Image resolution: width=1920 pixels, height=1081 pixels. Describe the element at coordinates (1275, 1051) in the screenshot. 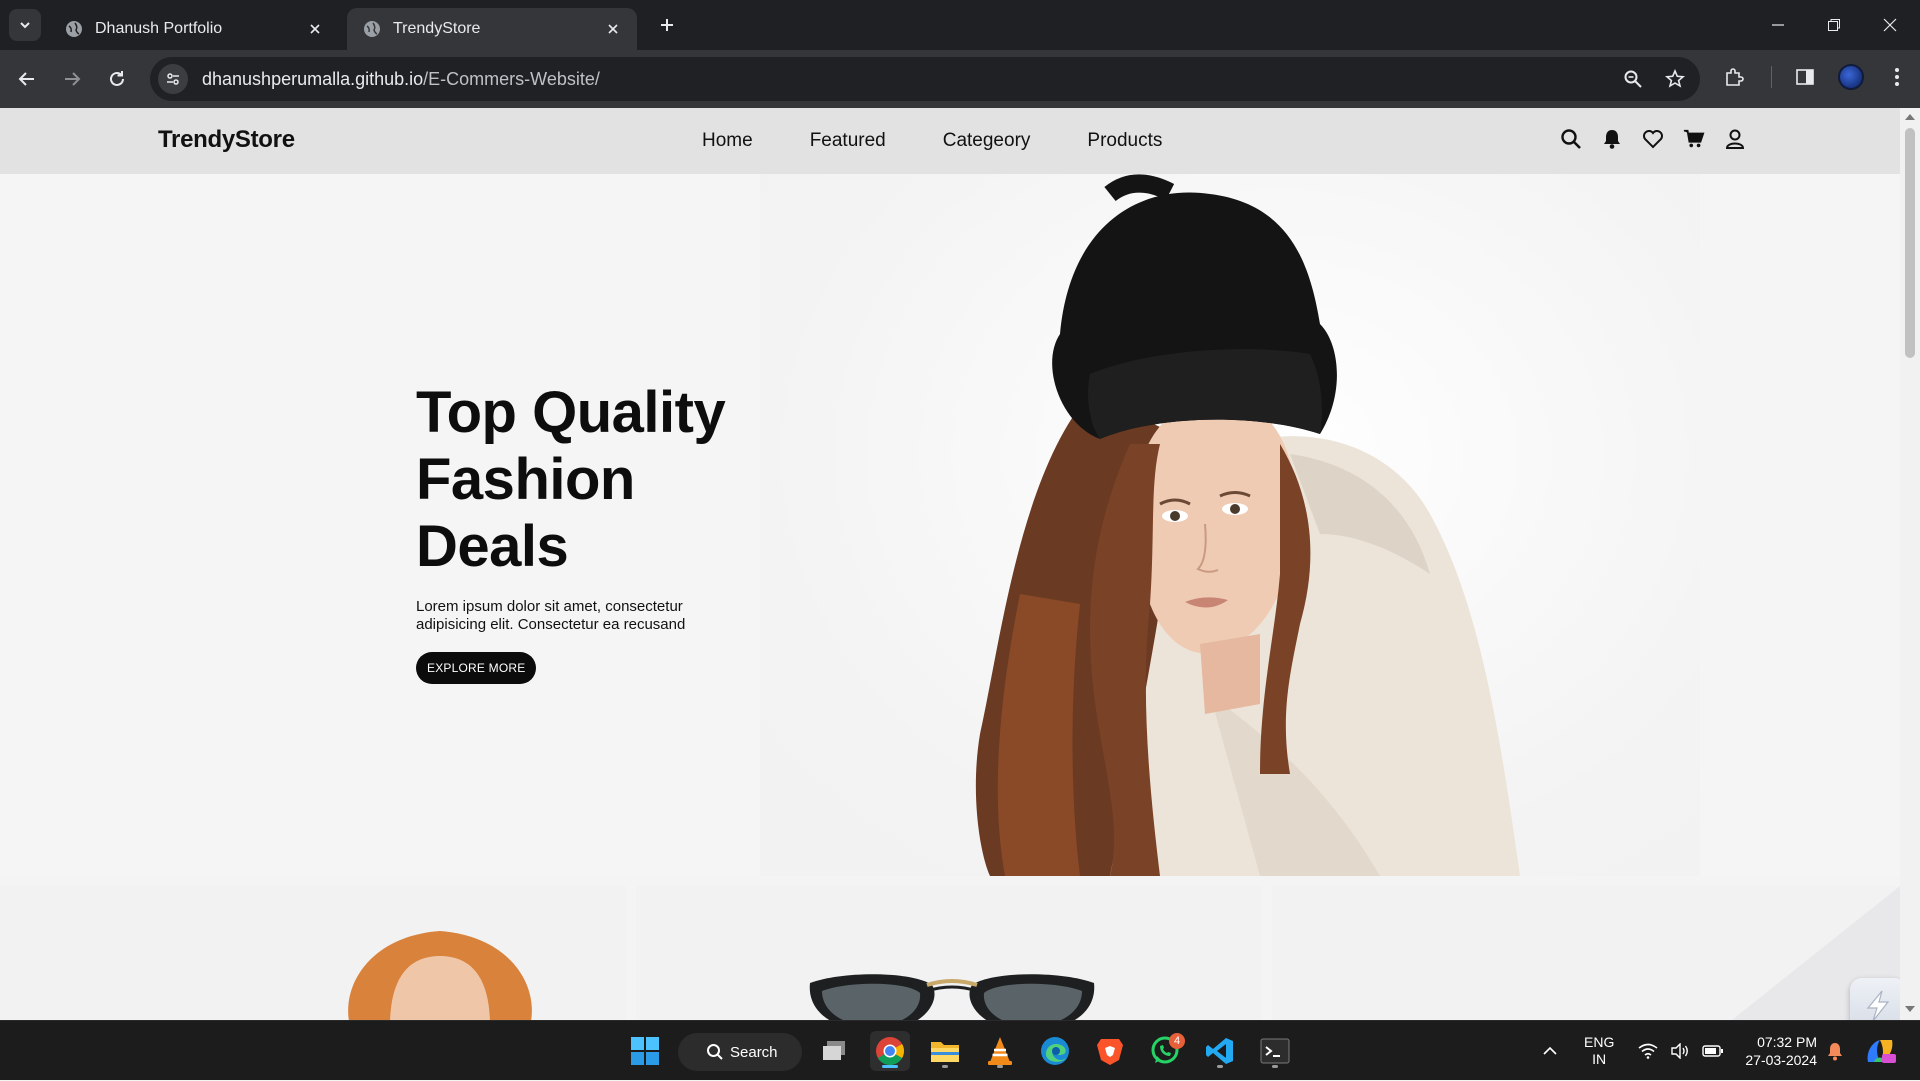

I see `taskbar-terminal` at that location.